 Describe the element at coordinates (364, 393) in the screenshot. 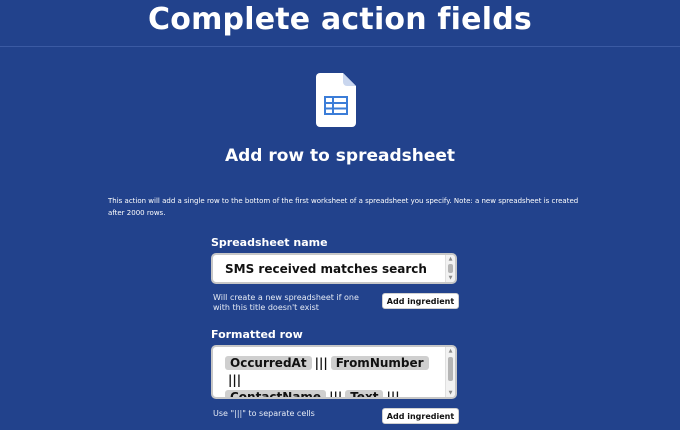

I see `ingredient-pill: Text` at that location.